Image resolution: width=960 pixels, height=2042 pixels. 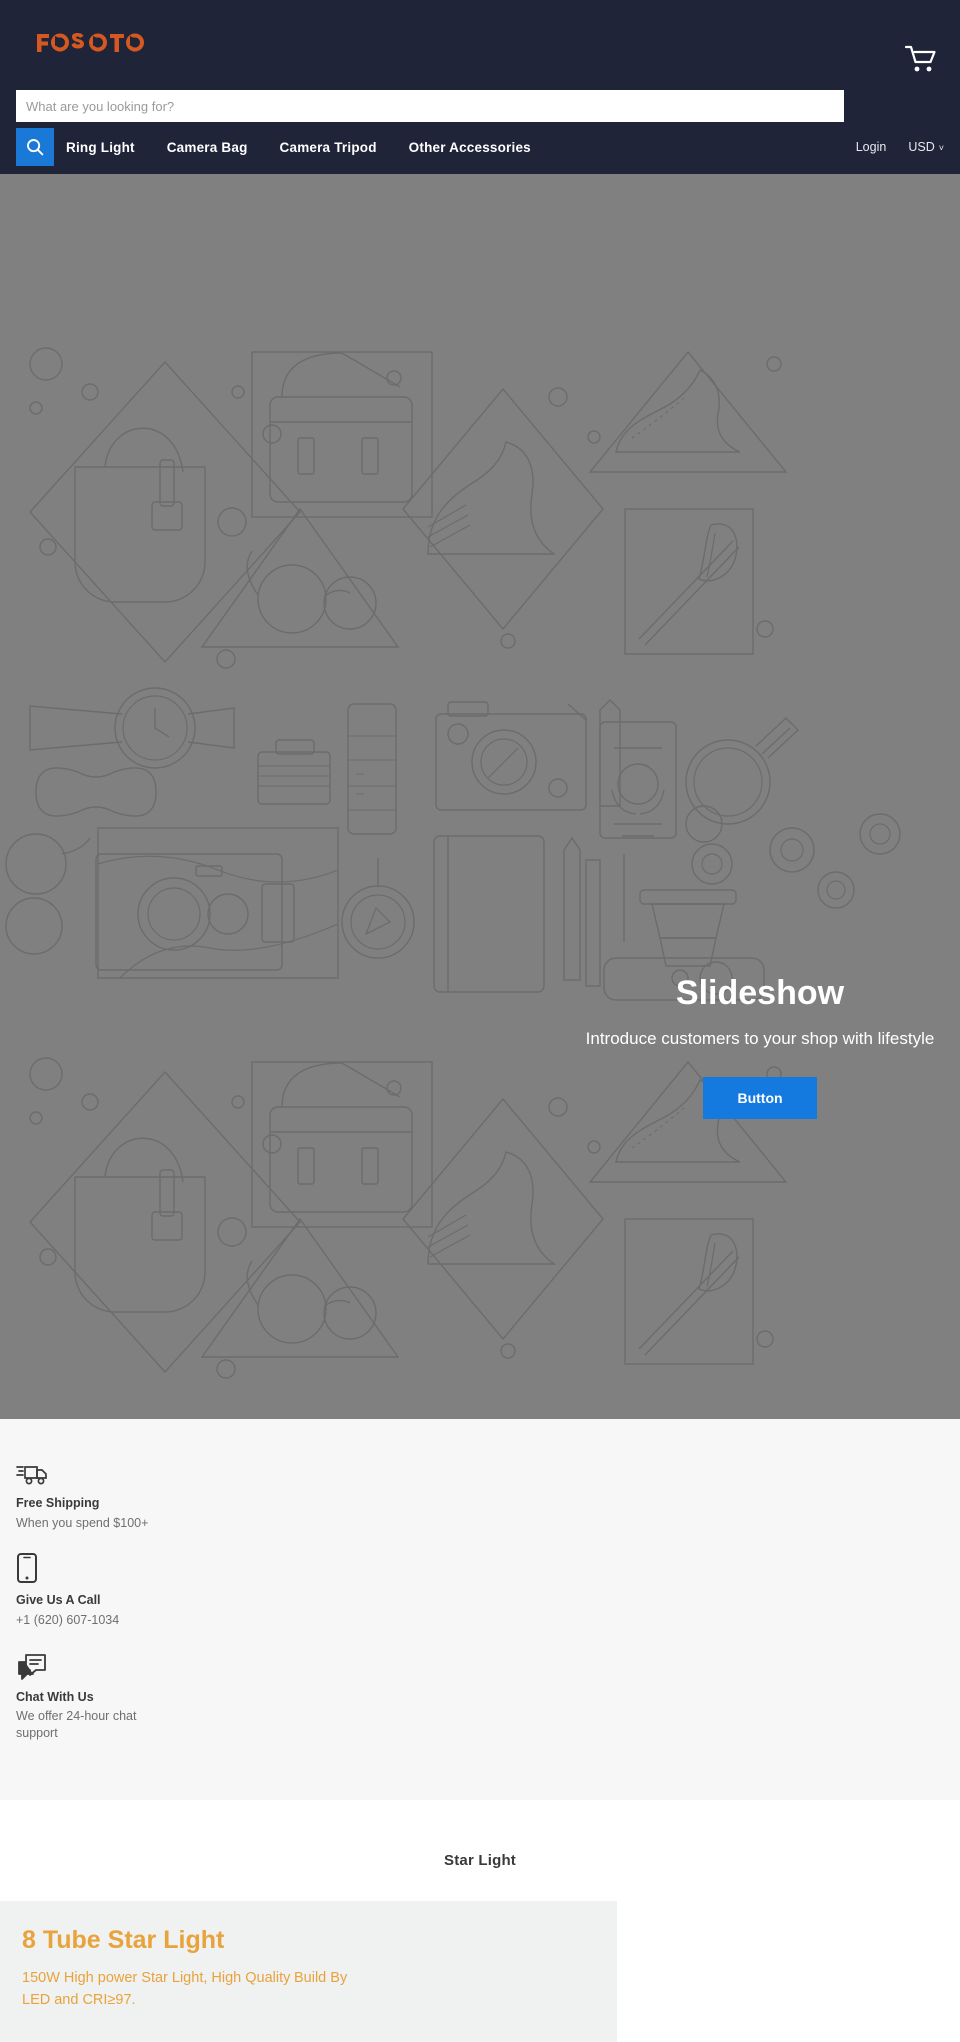 I want to click on mobile-phone-icon, so click(x=480, y=1567).